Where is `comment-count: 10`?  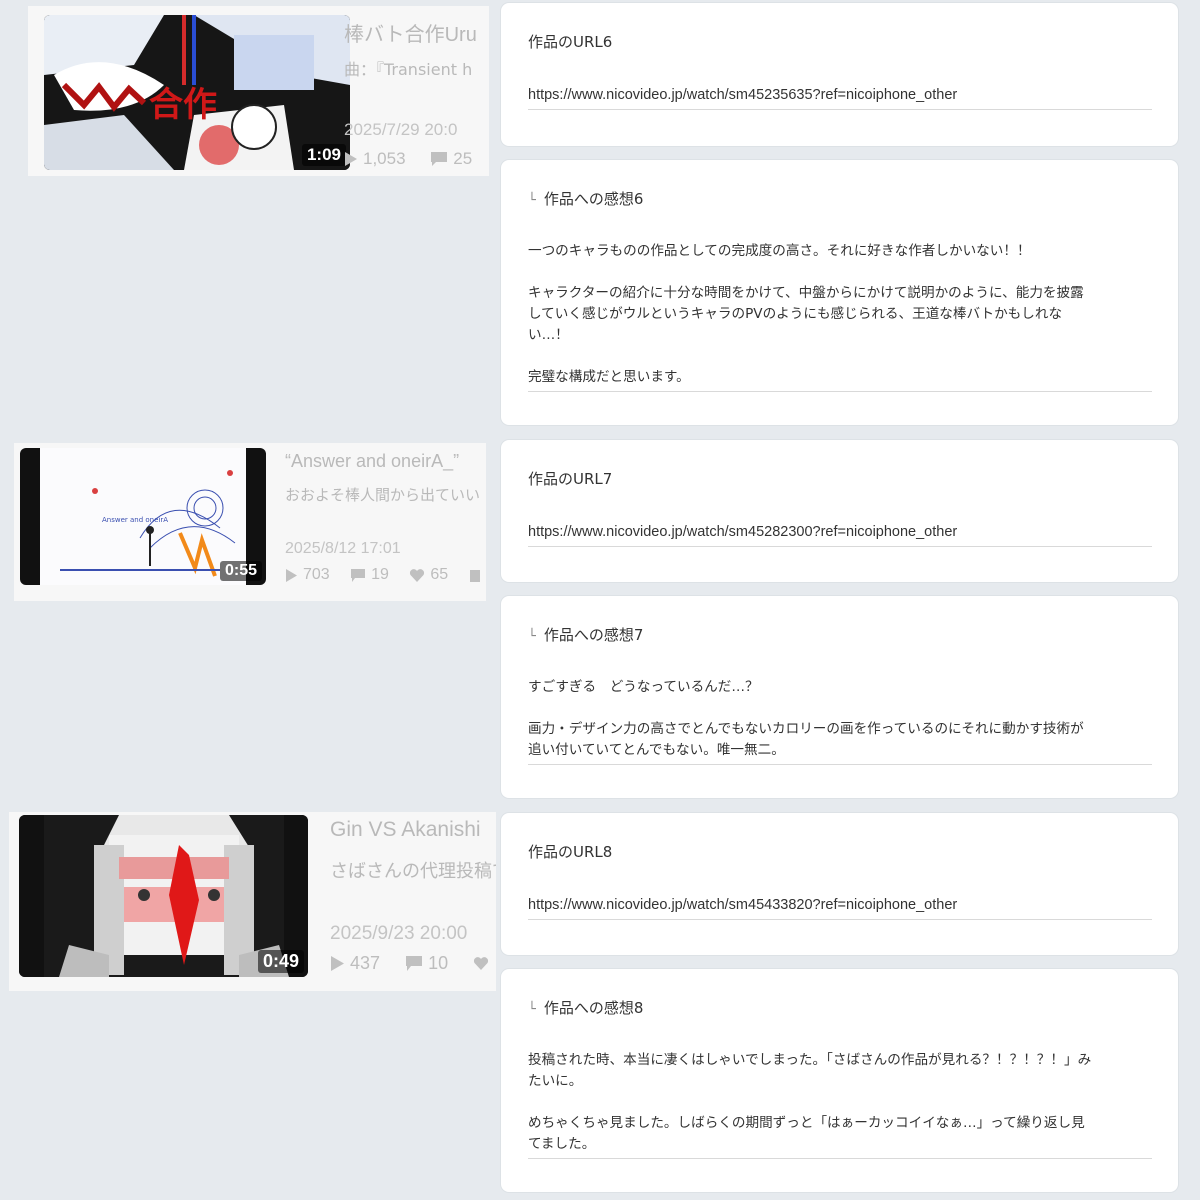 comment-count: 10 is located at coordinates (426, 963).